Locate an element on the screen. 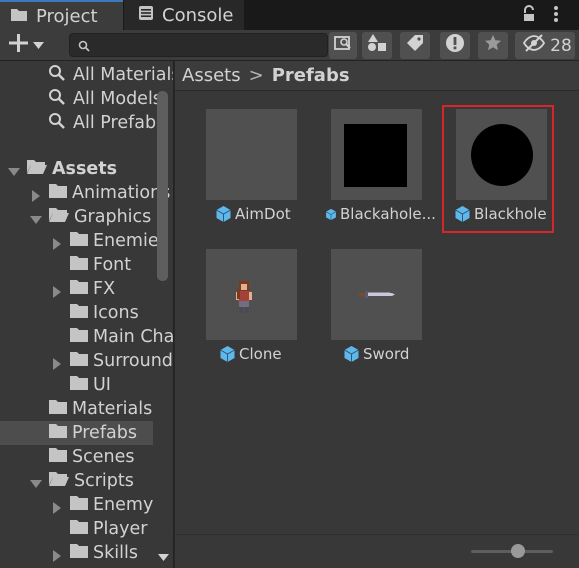  eye-slash-icon is located at coordinates (534, 45).